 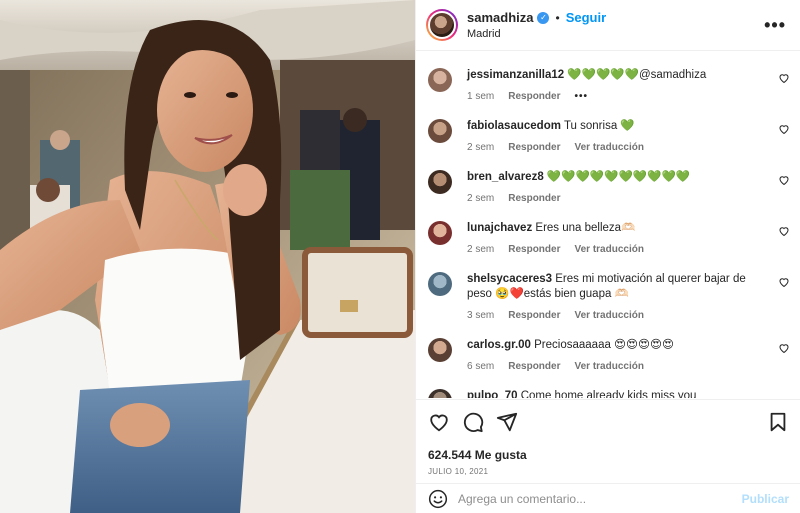 What do you see at coordinates (775, 25) in the screenshot?
I see `more-options-icon: •••` at bounding box center [775, 25].